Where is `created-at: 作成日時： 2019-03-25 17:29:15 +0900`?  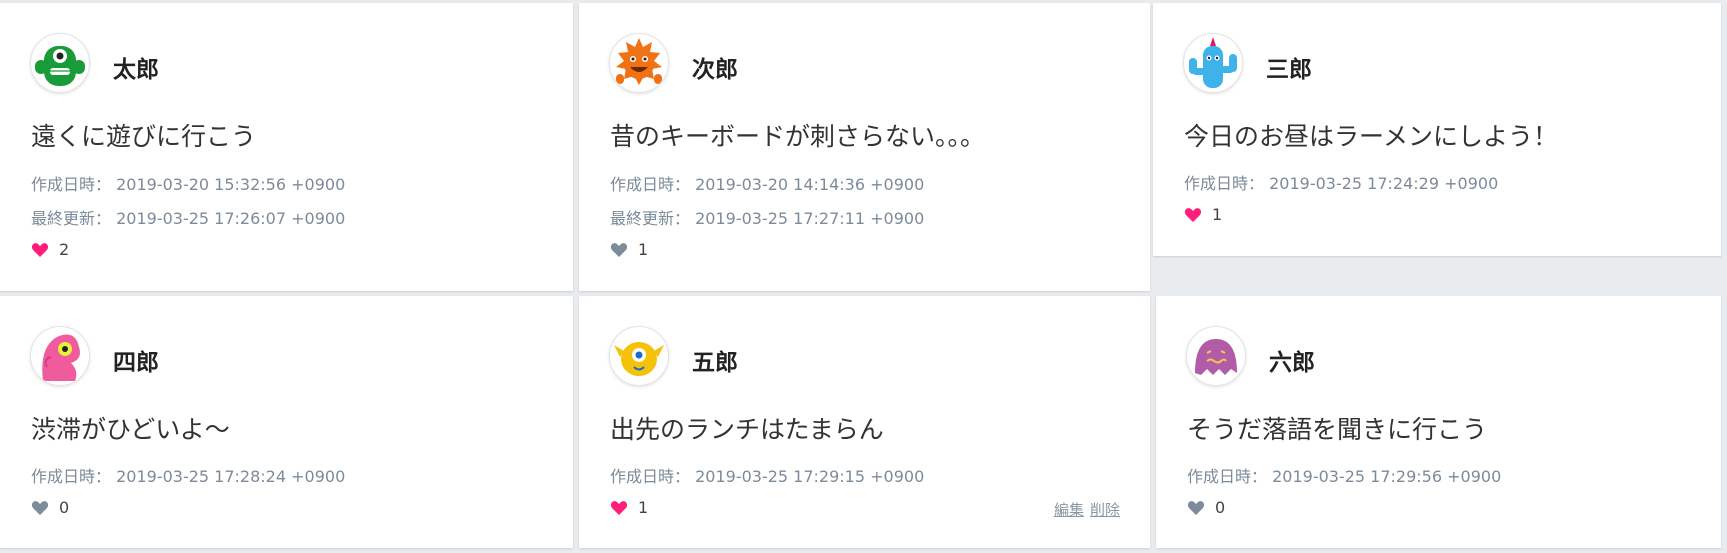 created-at: 作成日時： 2019-03-25 17:29:15 +0900 is located at coordinates (767, 476).